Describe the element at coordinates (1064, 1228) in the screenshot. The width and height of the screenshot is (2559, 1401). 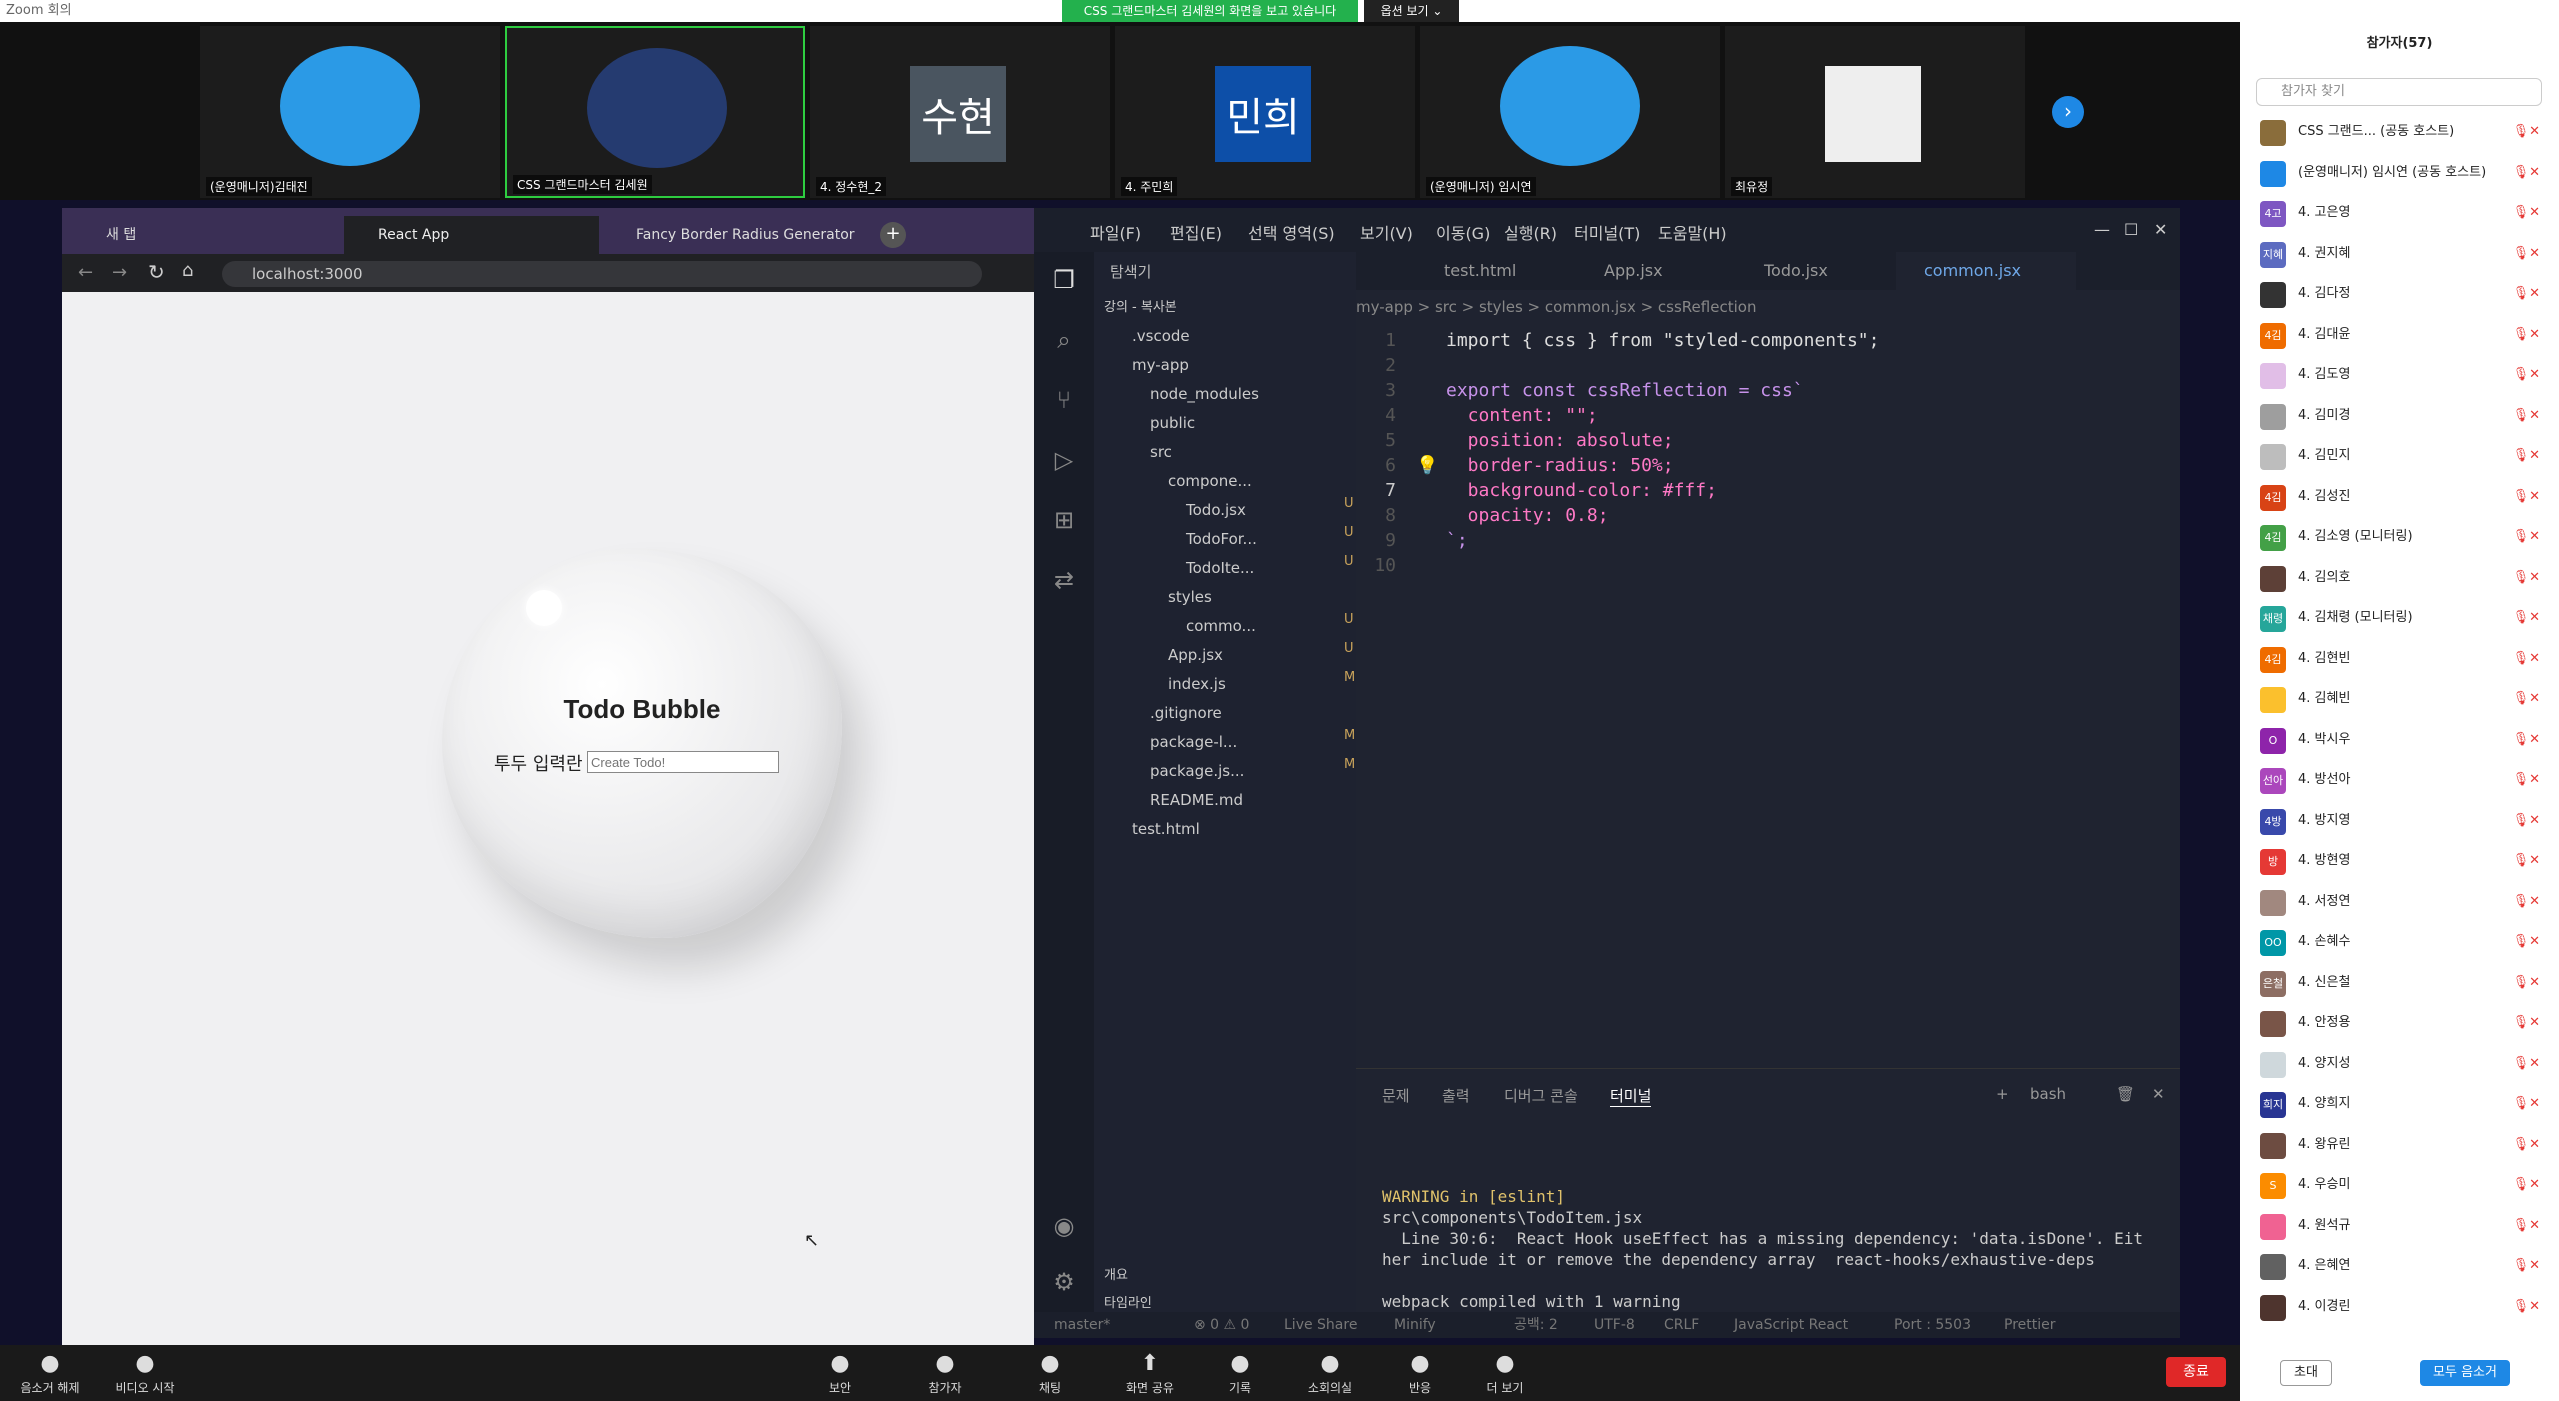
I see `account-icon: ◉` at that location.